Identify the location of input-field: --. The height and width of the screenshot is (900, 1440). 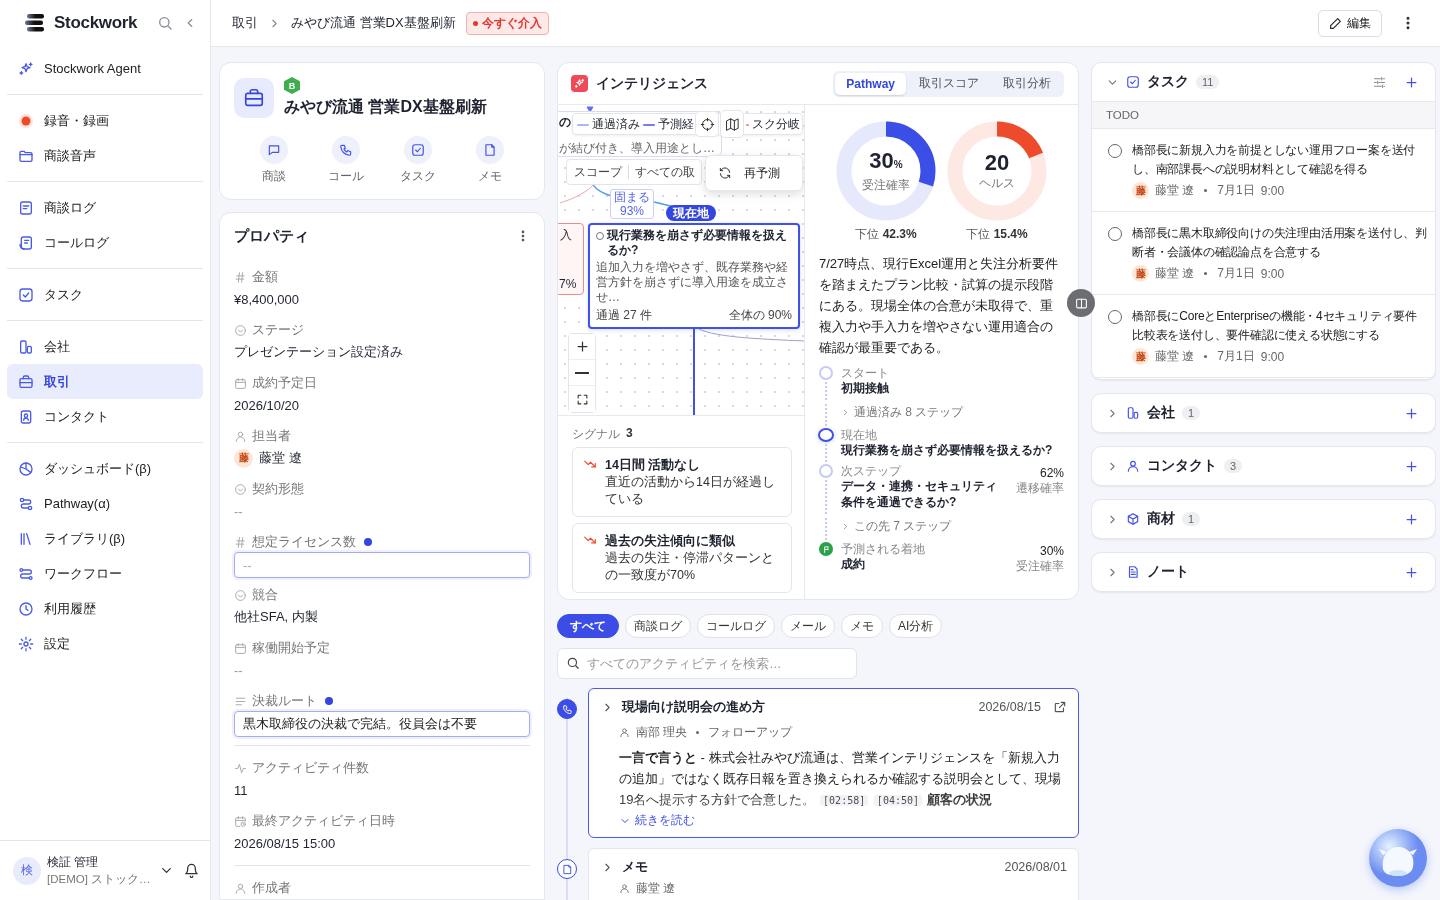
(382, 565).